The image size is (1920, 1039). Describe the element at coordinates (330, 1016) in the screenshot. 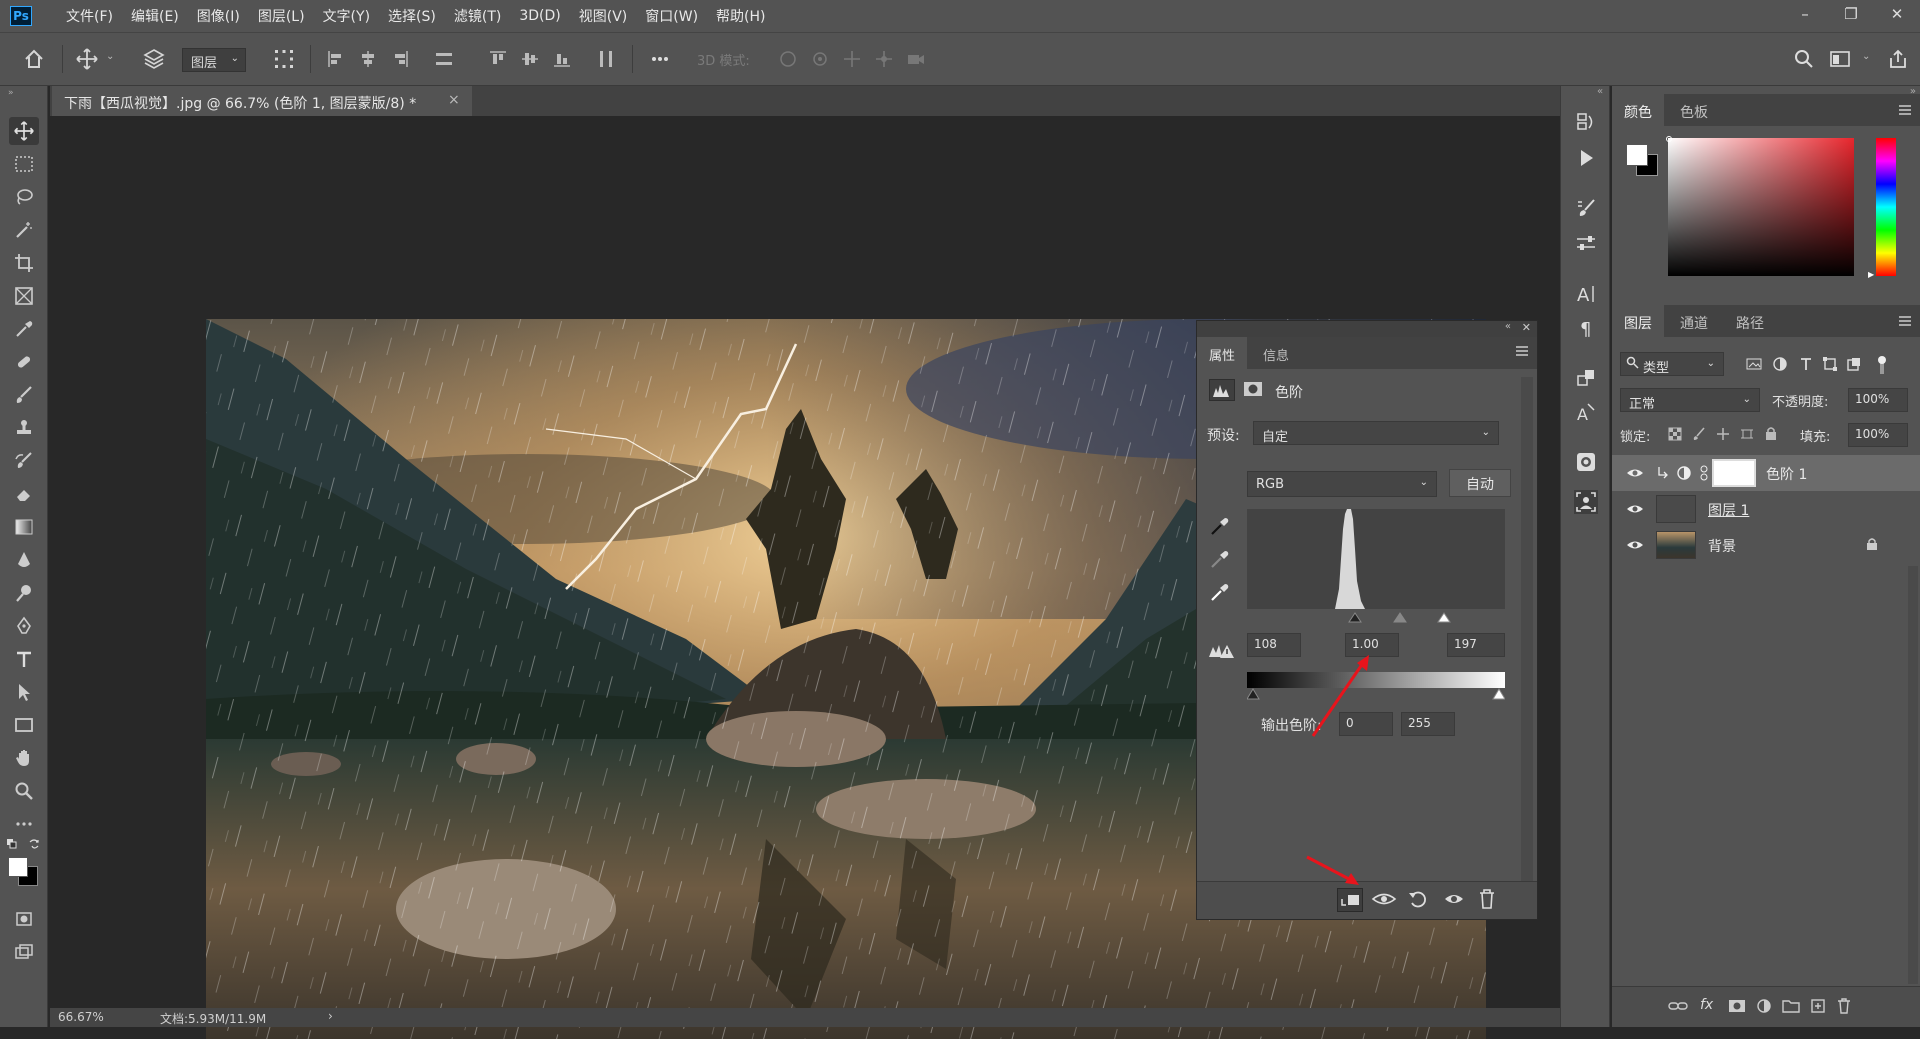

I see `status-menu-arrow: ›` at that location.